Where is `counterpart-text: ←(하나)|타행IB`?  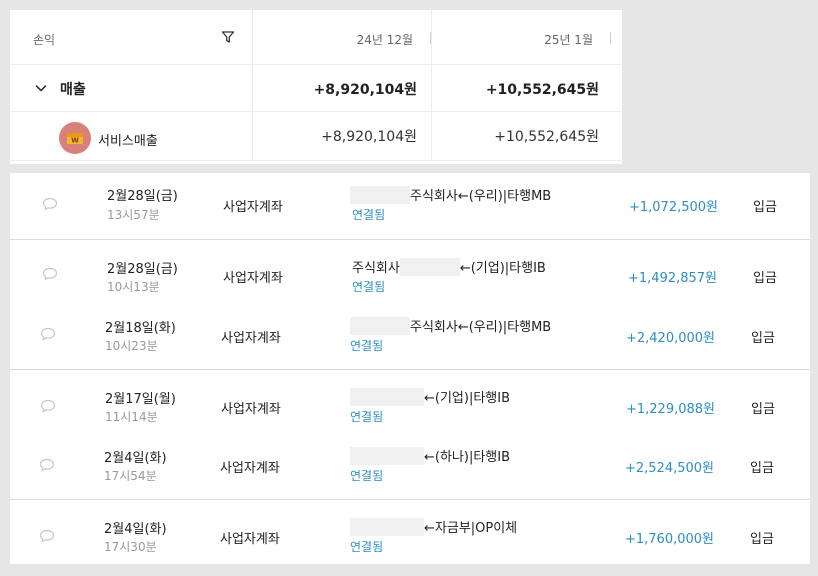
counterpart-text: ←(하나)|타행IB is located at coordinates (467, 457).